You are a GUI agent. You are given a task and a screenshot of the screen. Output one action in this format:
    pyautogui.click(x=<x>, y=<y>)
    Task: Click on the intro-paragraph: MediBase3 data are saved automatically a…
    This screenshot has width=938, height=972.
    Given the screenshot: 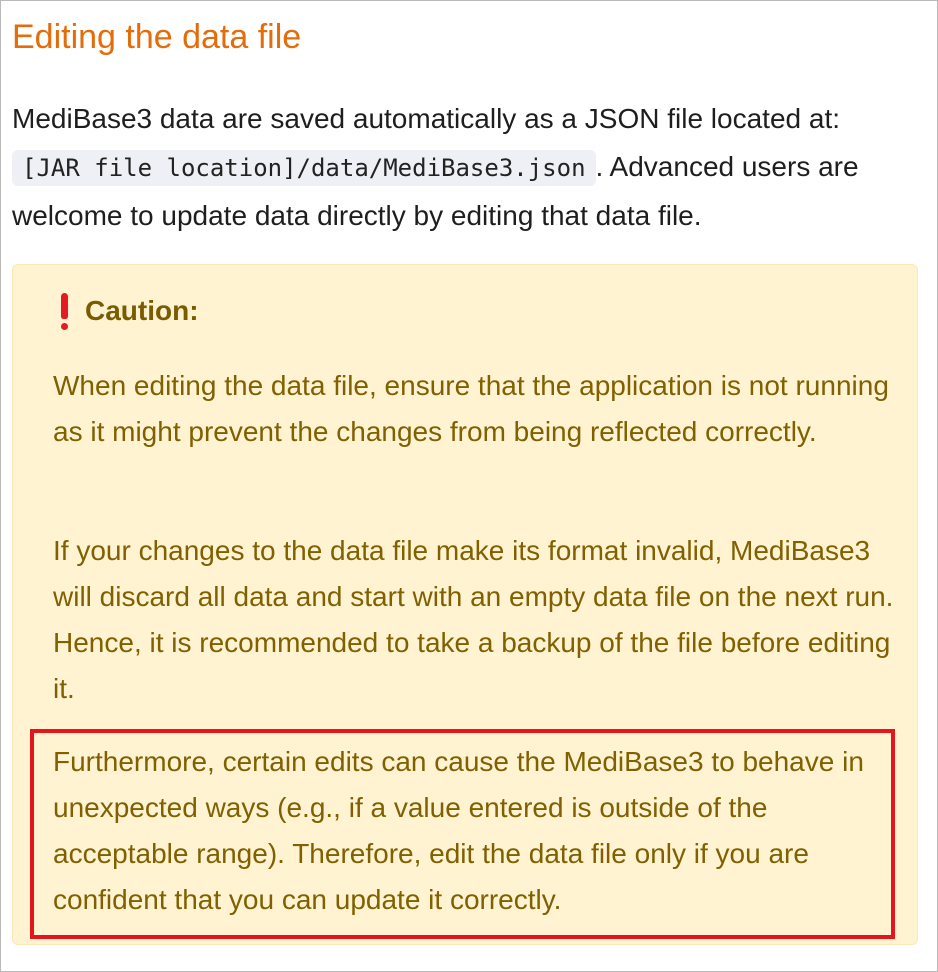 What is the action you would take?
    pyautogui.click(x=469, y=167)
    